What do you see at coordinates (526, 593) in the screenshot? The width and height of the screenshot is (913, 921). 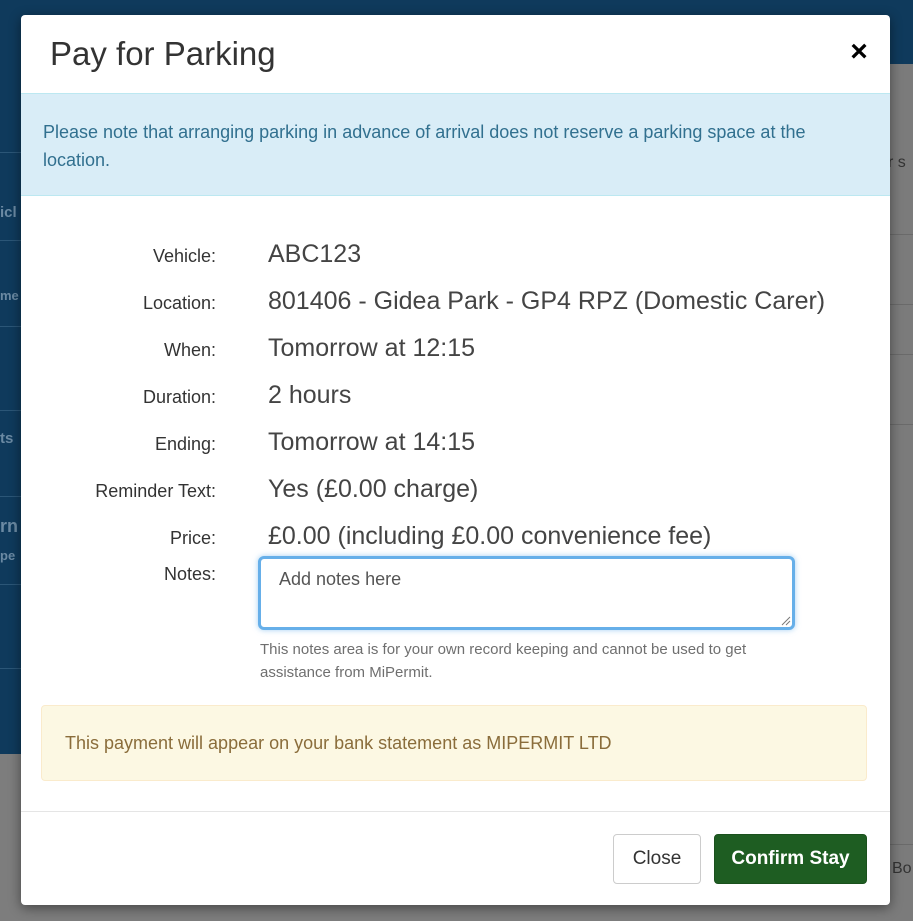 I see `notes-textarea` at bounding box center [526, 593].